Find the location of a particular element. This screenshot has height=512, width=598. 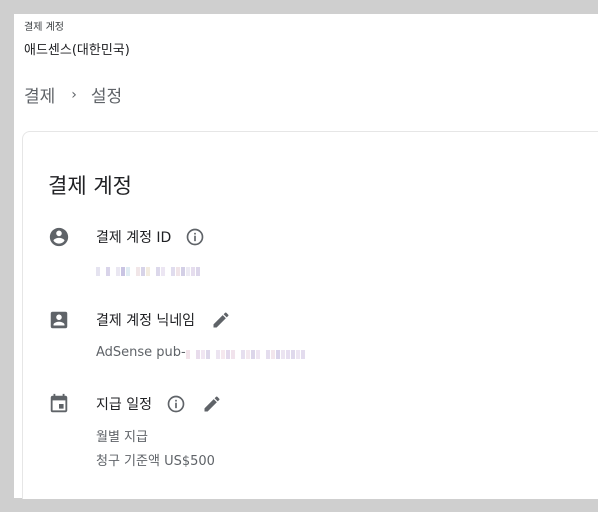

nickname-prefix: AdSense pub- is located at coordinates (141, 352).